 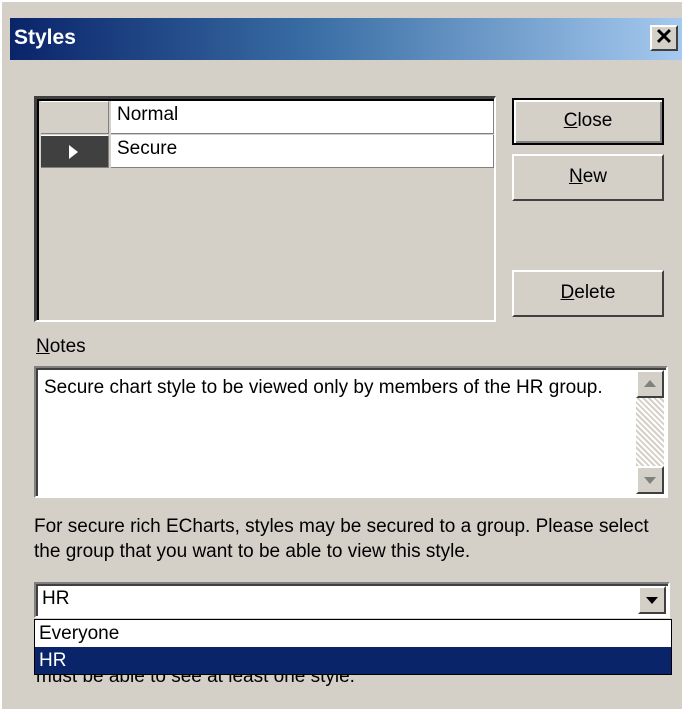 I want to click on group-select: HR, so click(x=352, y=600).